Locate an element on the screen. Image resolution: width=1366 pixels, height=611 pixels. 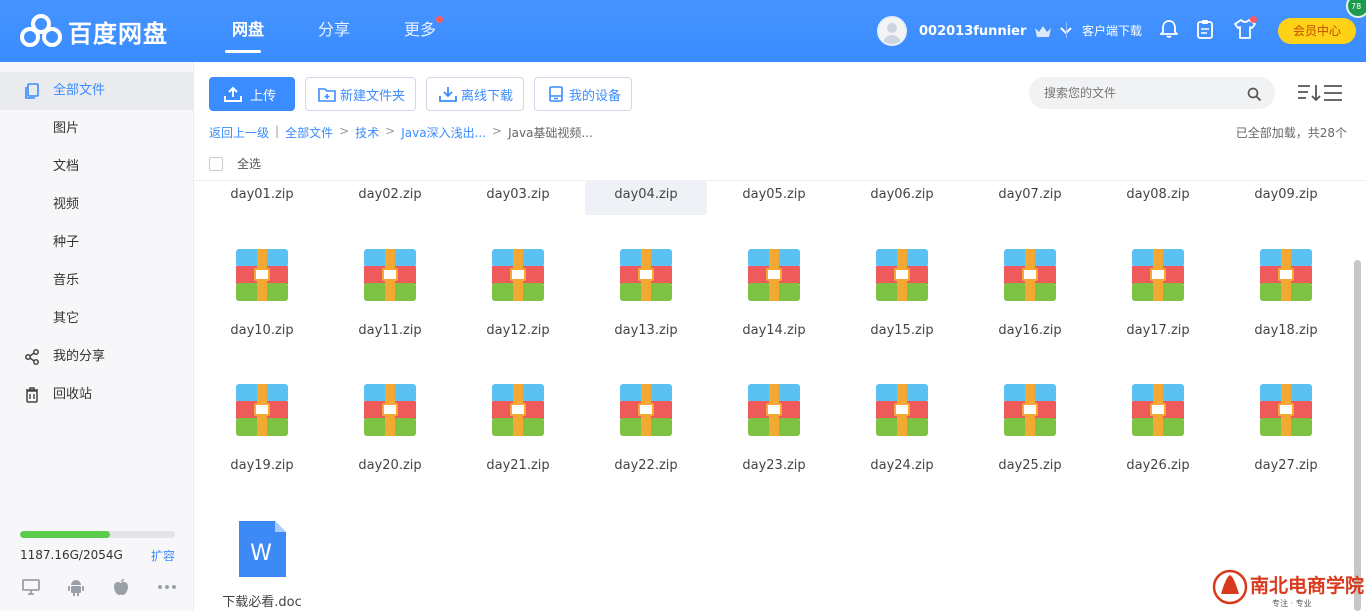
file-tile: day17.zip is located at coordinates (1158, 293).